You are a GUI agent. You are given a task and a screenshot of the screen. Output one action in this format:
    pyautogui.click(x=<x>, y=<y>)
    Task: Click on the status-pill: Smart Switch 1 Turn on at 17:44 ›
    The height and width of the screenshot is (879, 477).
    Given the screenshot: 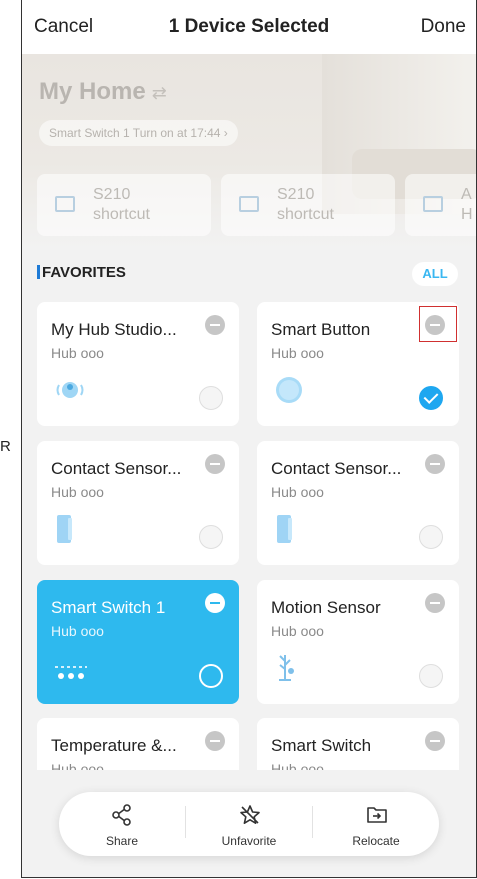 What is the action you would take?
    pyautogui.click(x=138, y=133)
    